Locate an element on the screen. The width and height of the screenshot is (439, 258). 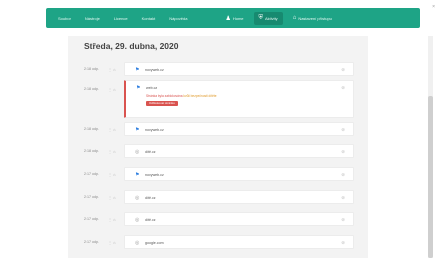
nav-link-soubor: Soubor is located at coordinates (64, 18).